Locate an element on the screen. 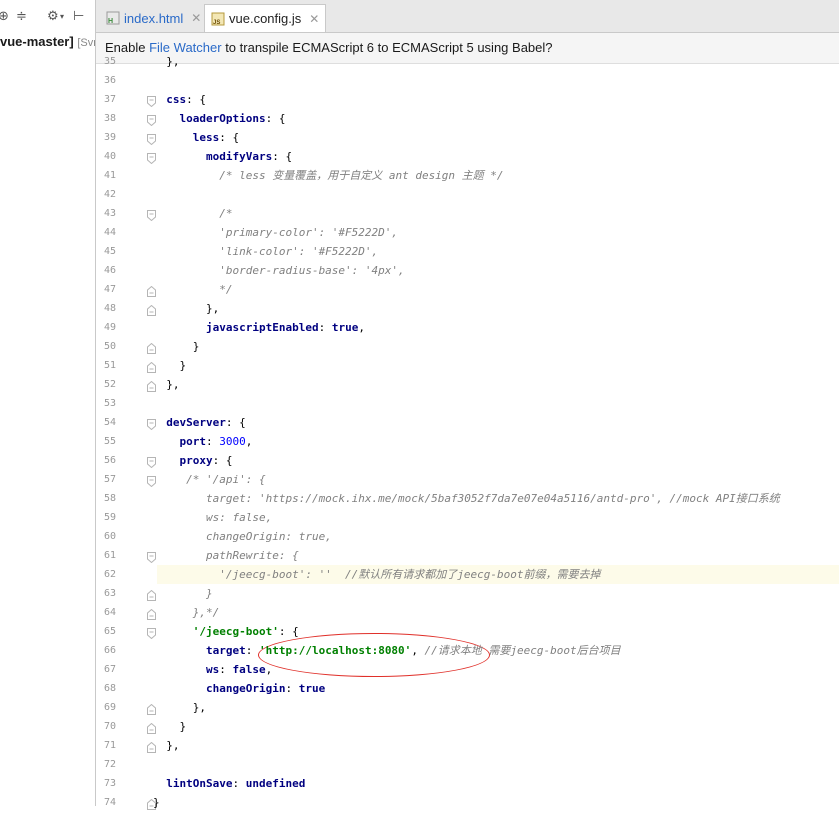 Image resolution: width=839 pixels, height=815 pixels. code-text: /* '/api': { is located at coordinates (209, 479).